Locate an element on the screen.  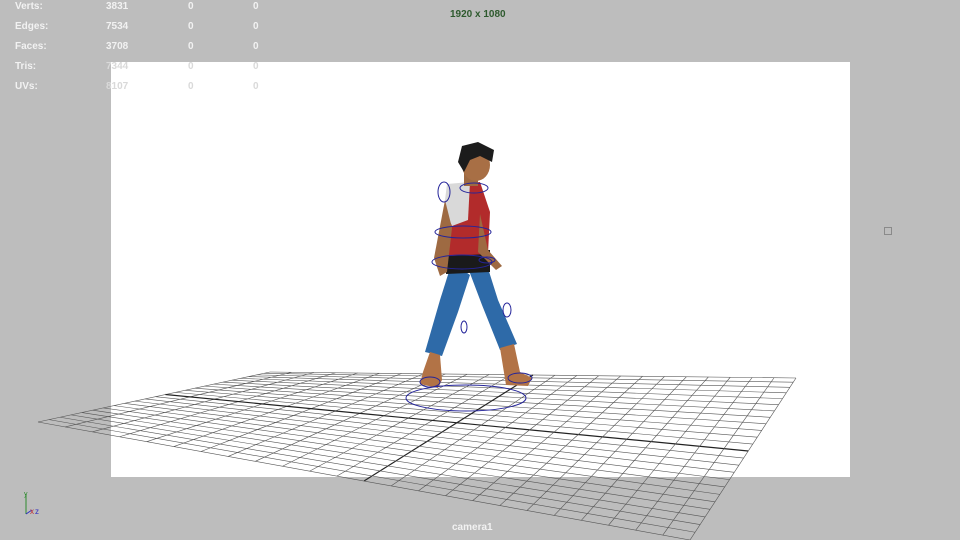
hud-row-verts: Verts: 3831 0 0 is located at coordinates (145, 8).